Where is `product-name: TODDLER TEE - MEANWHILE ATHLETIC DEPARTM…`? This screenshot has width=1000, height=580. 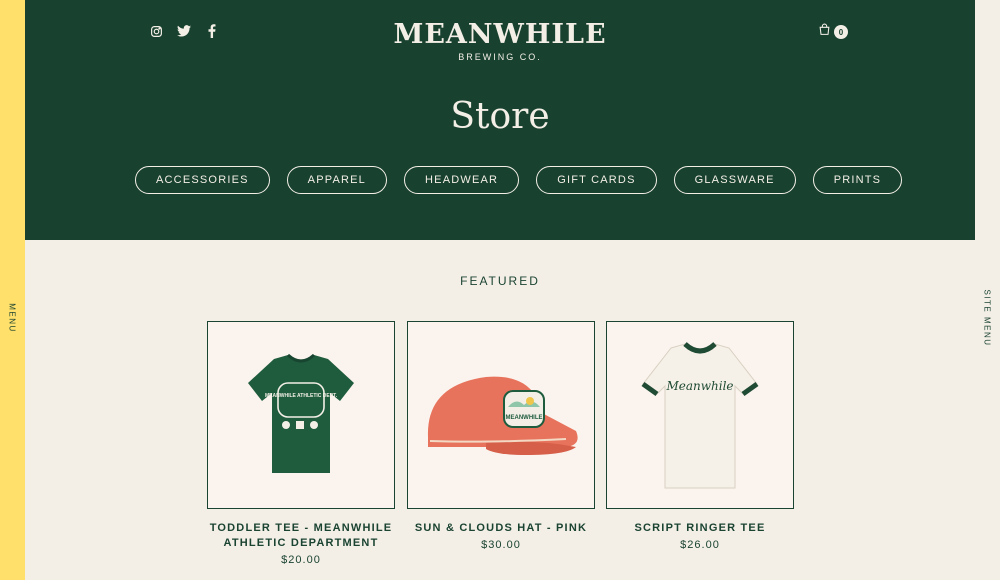 product-name: TODDLER TEE - MEANWHILE ATHLETIC DEPARTM… is located at coordinates (301, 536).